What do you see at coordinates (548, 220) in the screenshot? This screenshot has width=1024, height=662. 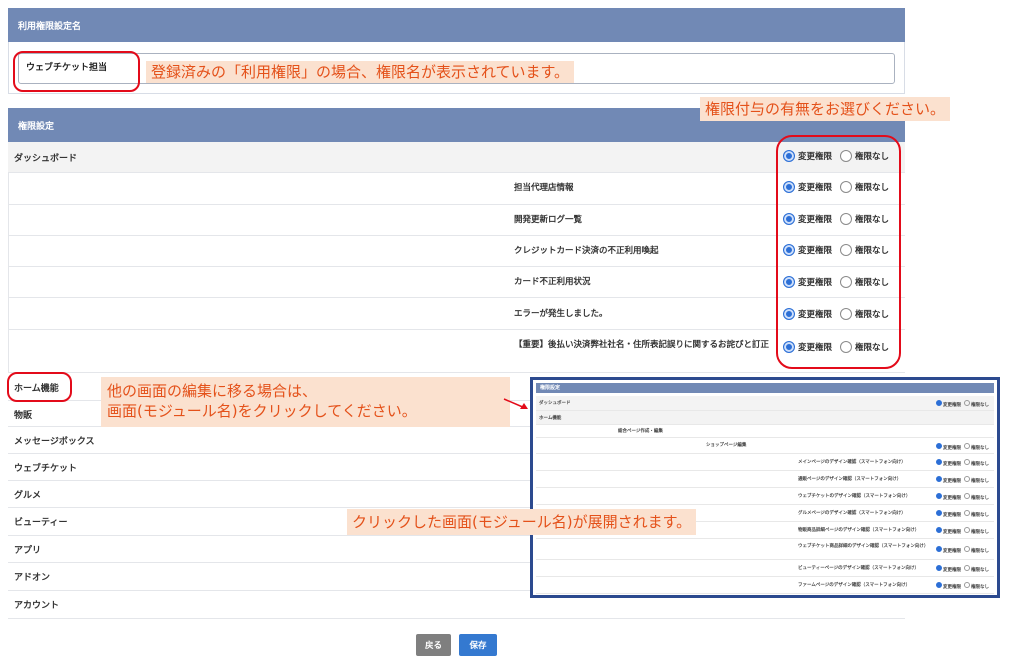 I see `dashboard-item-label: 開発更新ログ一覧` at bounding box center [548, 220].